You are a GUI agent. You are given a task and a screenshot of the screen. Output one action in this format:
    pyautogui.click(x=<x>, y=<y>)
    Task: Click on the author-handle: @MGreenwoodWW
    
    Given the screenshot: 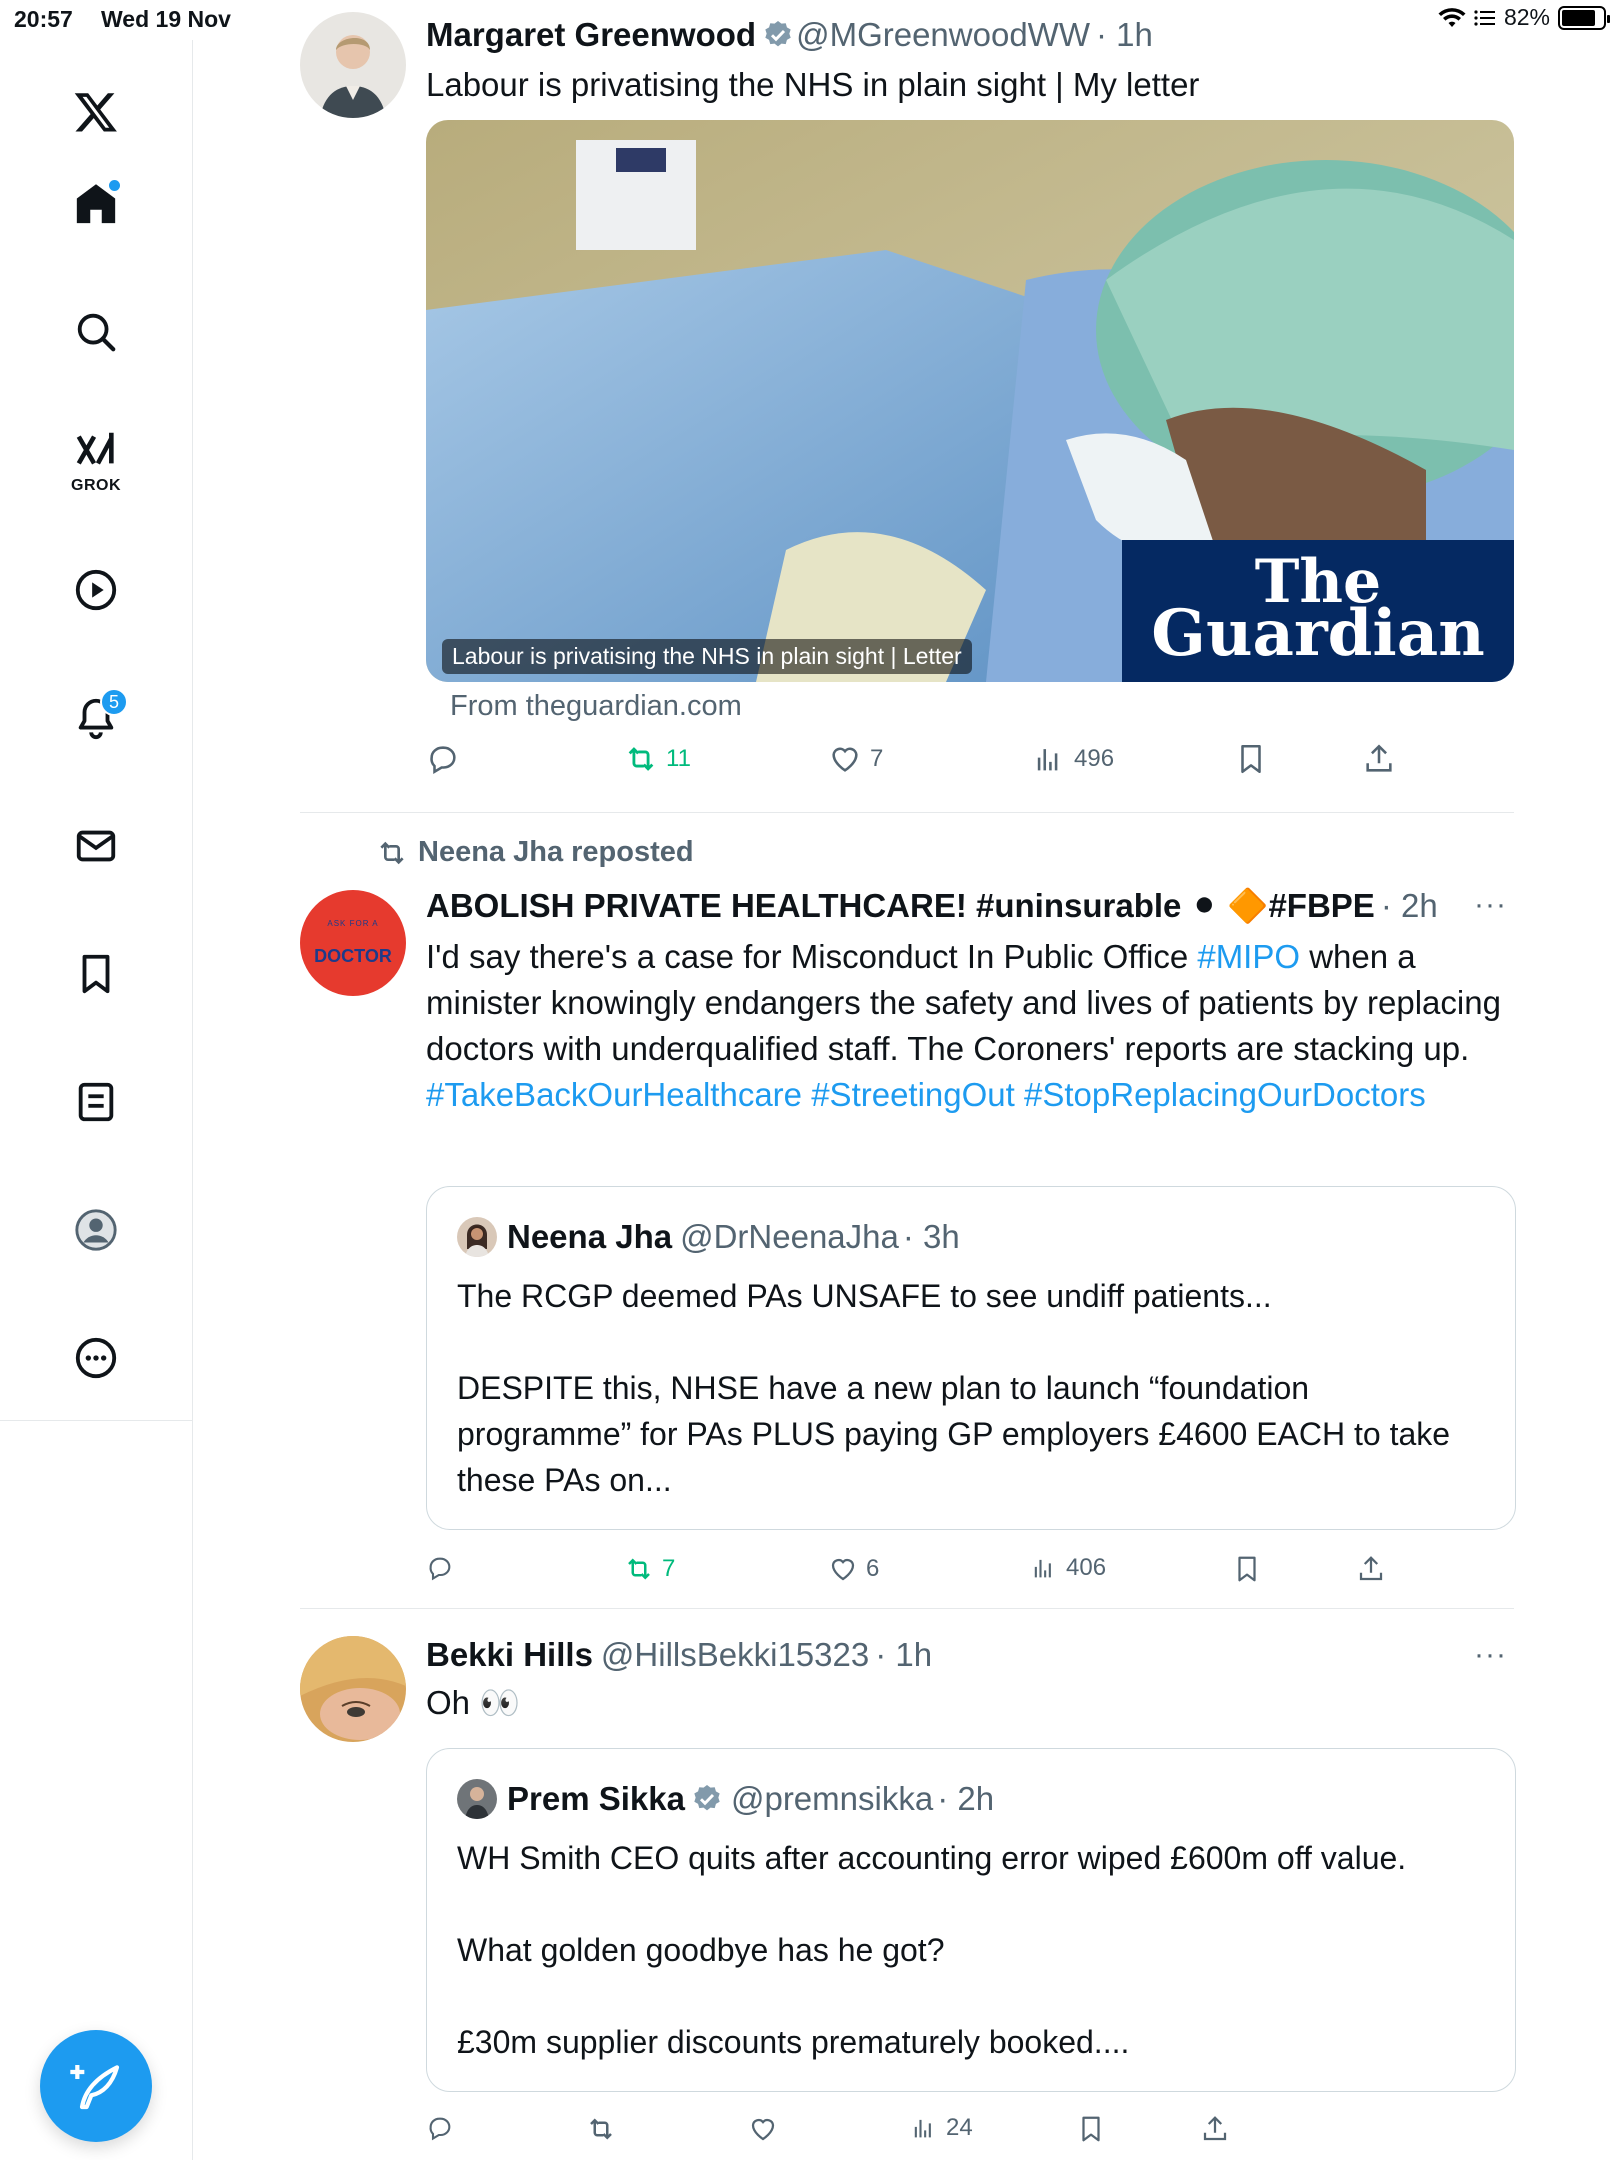 What is the action you would take?
    pyautogui.click(x=943, y=35)
    